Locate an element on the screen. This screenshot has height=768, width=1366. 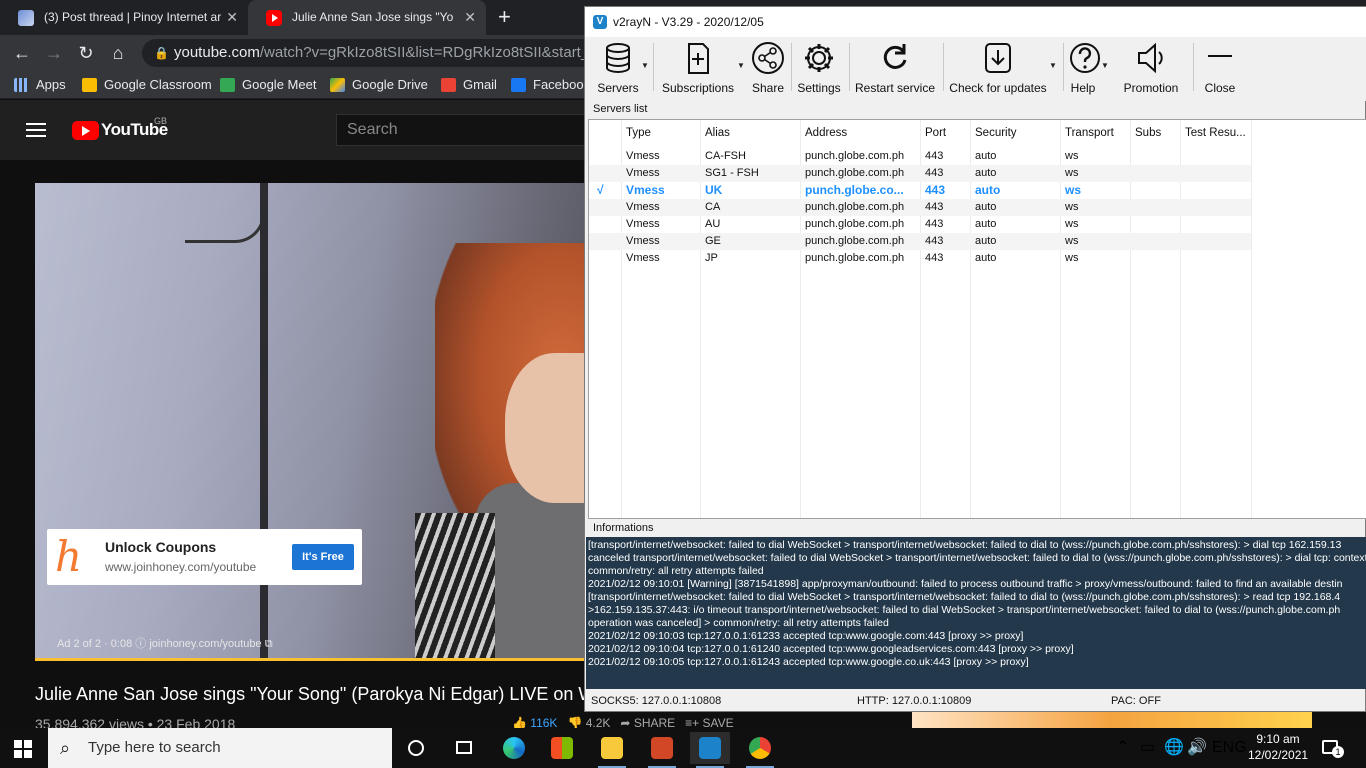
bookmark-apps: Apps is located at coordinates (40, 85).